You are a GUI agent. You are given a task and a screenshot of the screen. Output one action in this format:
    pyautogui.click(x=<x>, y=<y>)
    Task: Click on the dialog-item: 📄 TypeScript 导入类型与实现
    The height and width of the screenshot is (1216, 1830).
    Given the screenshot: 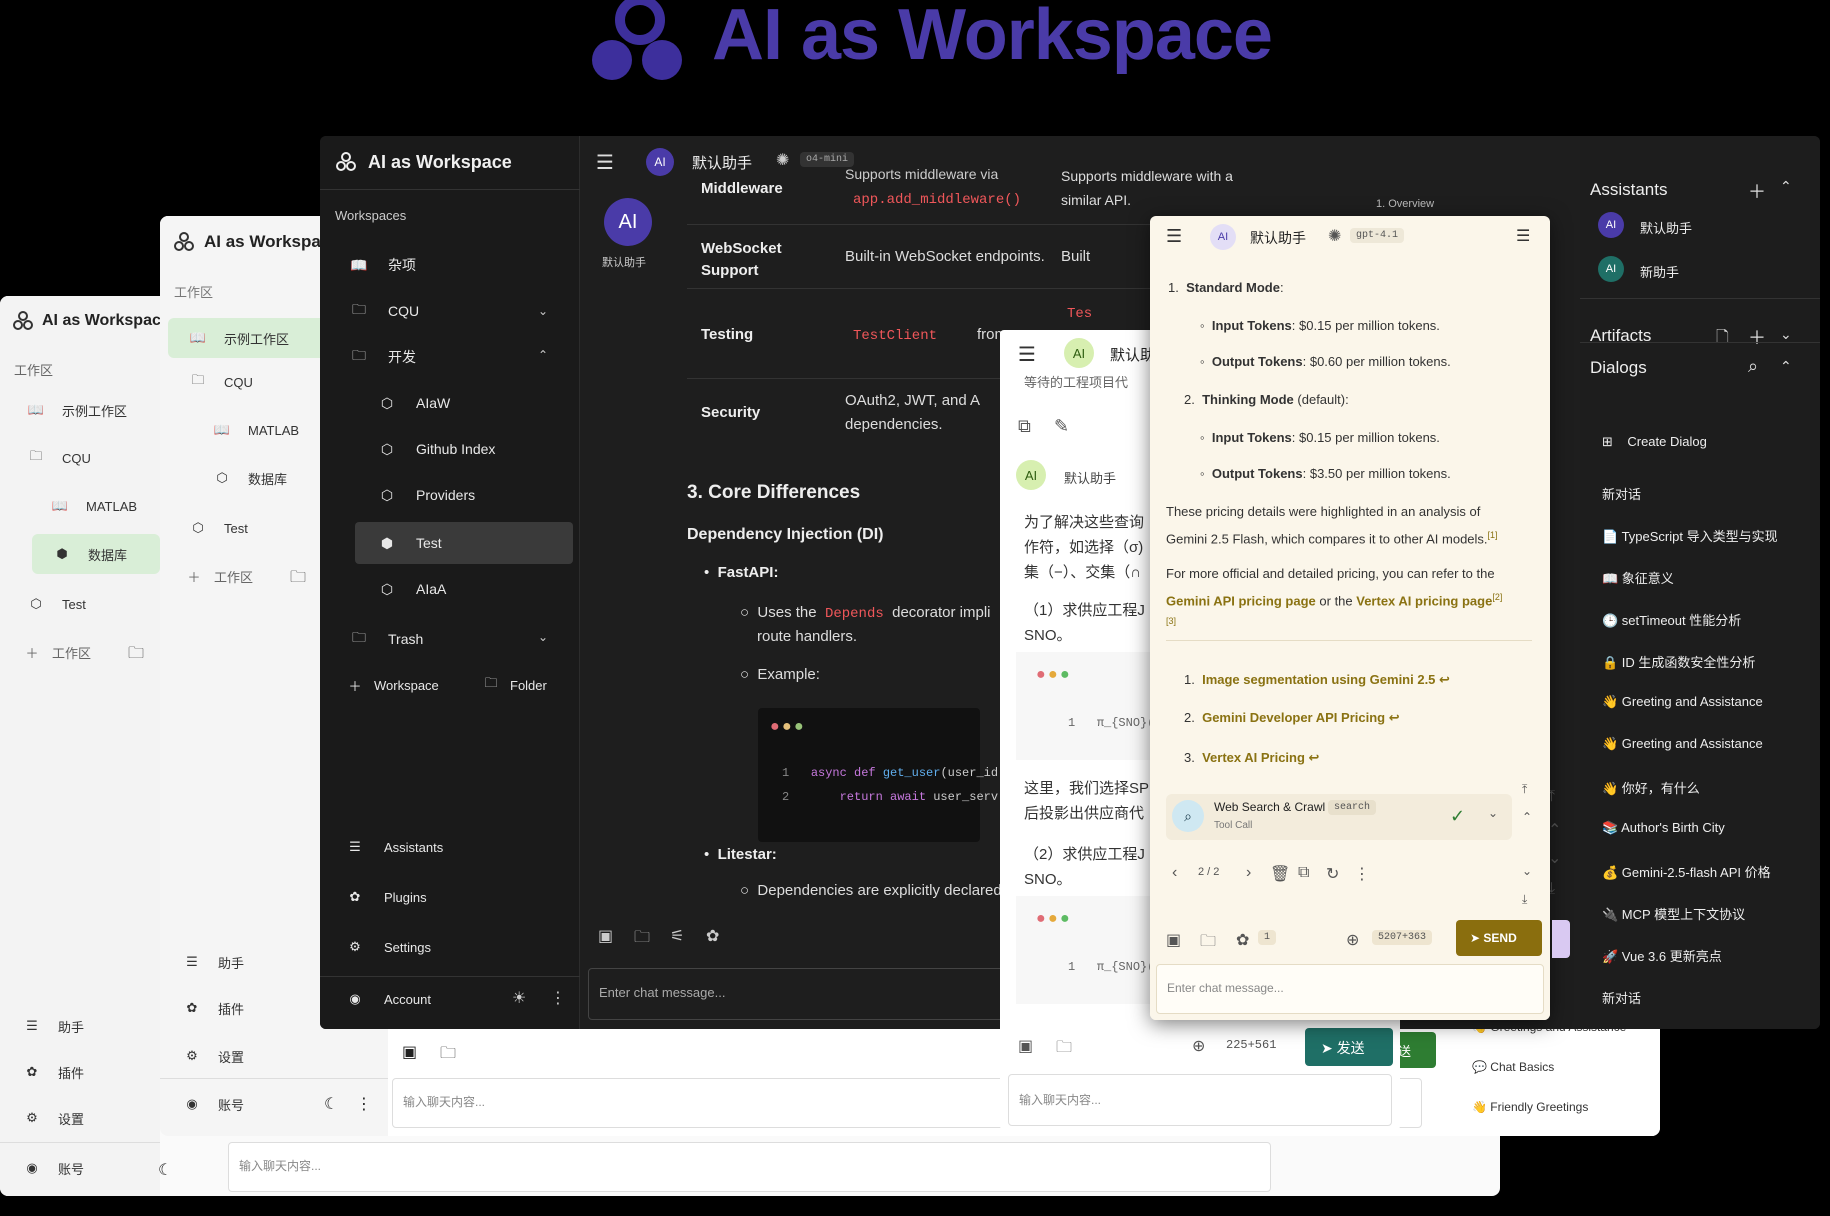 What is the action you would take?
    pyautogui.click(x=1690, y=535)
    